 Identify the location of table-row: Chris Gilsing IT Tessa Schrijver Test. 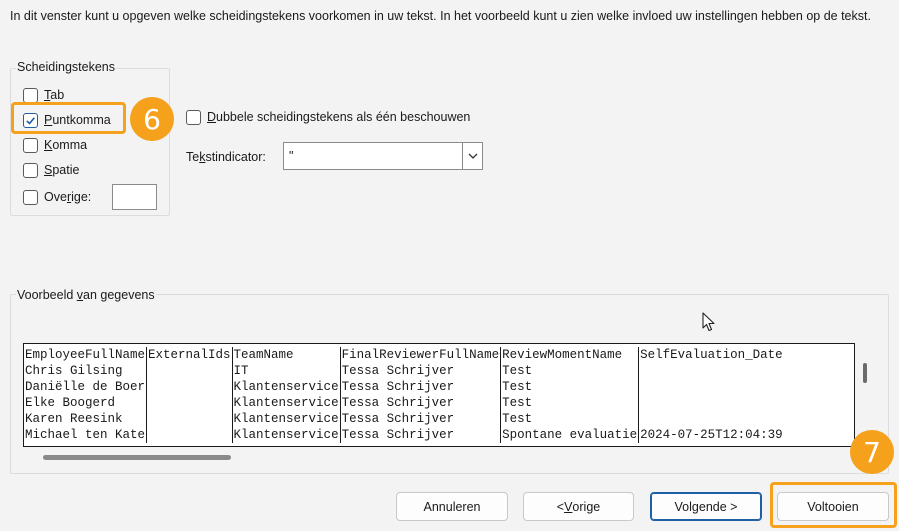
(404, 371).